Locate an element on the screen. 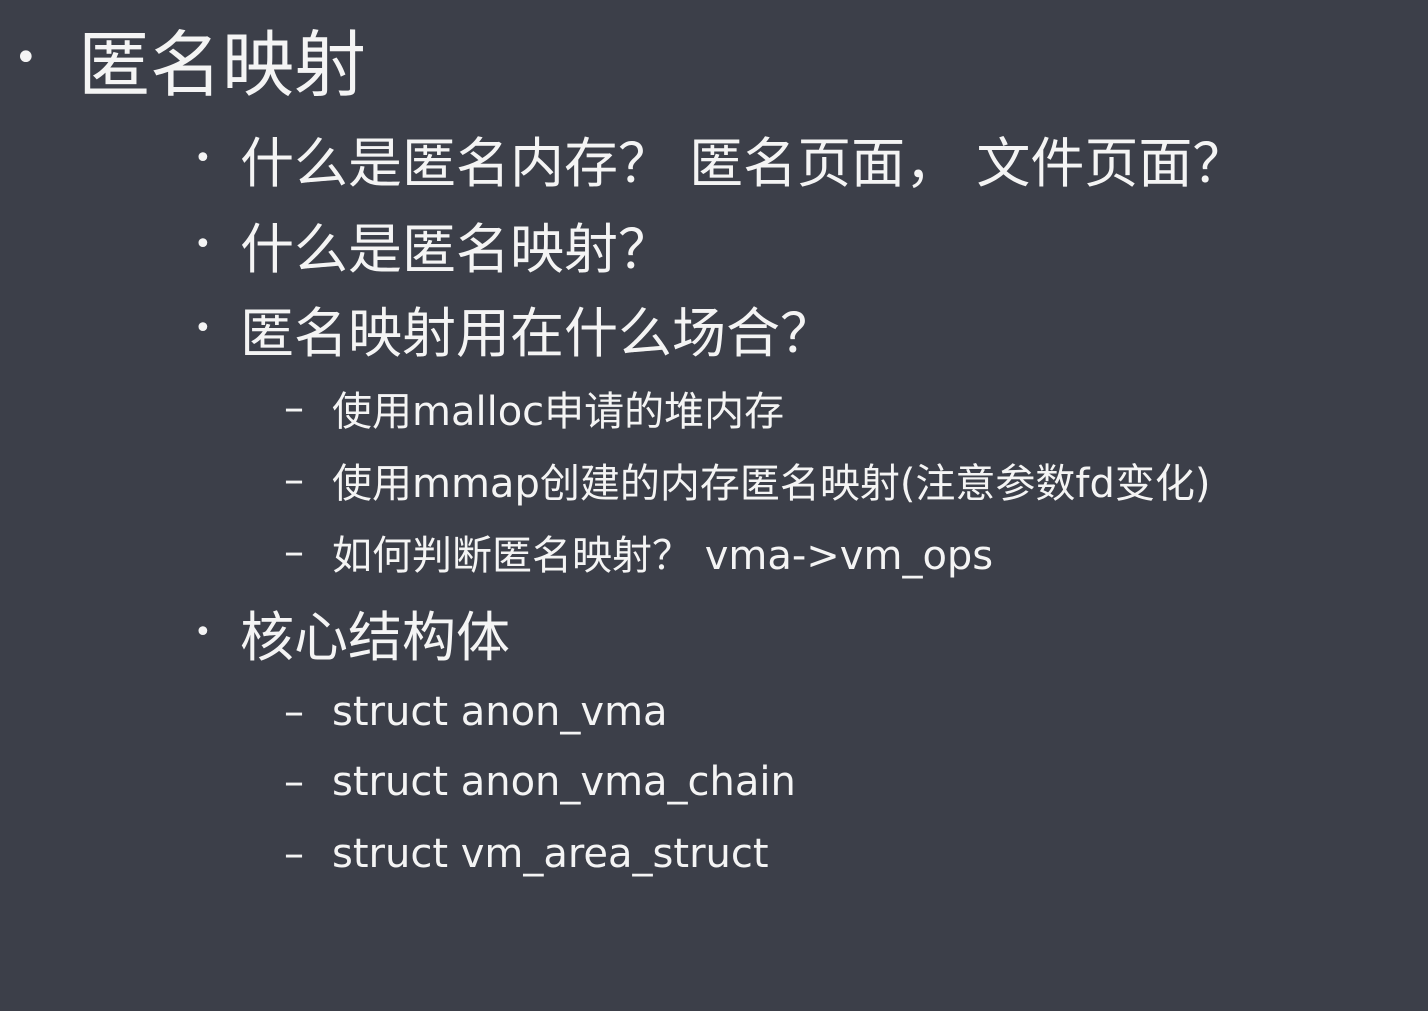 Image resolution: width=1428 pixels, height=1011 pixels. sub-item: – 使用mmap创建的内存匿名映射(注意参数fd变化) is located at coordinates (747, 480).